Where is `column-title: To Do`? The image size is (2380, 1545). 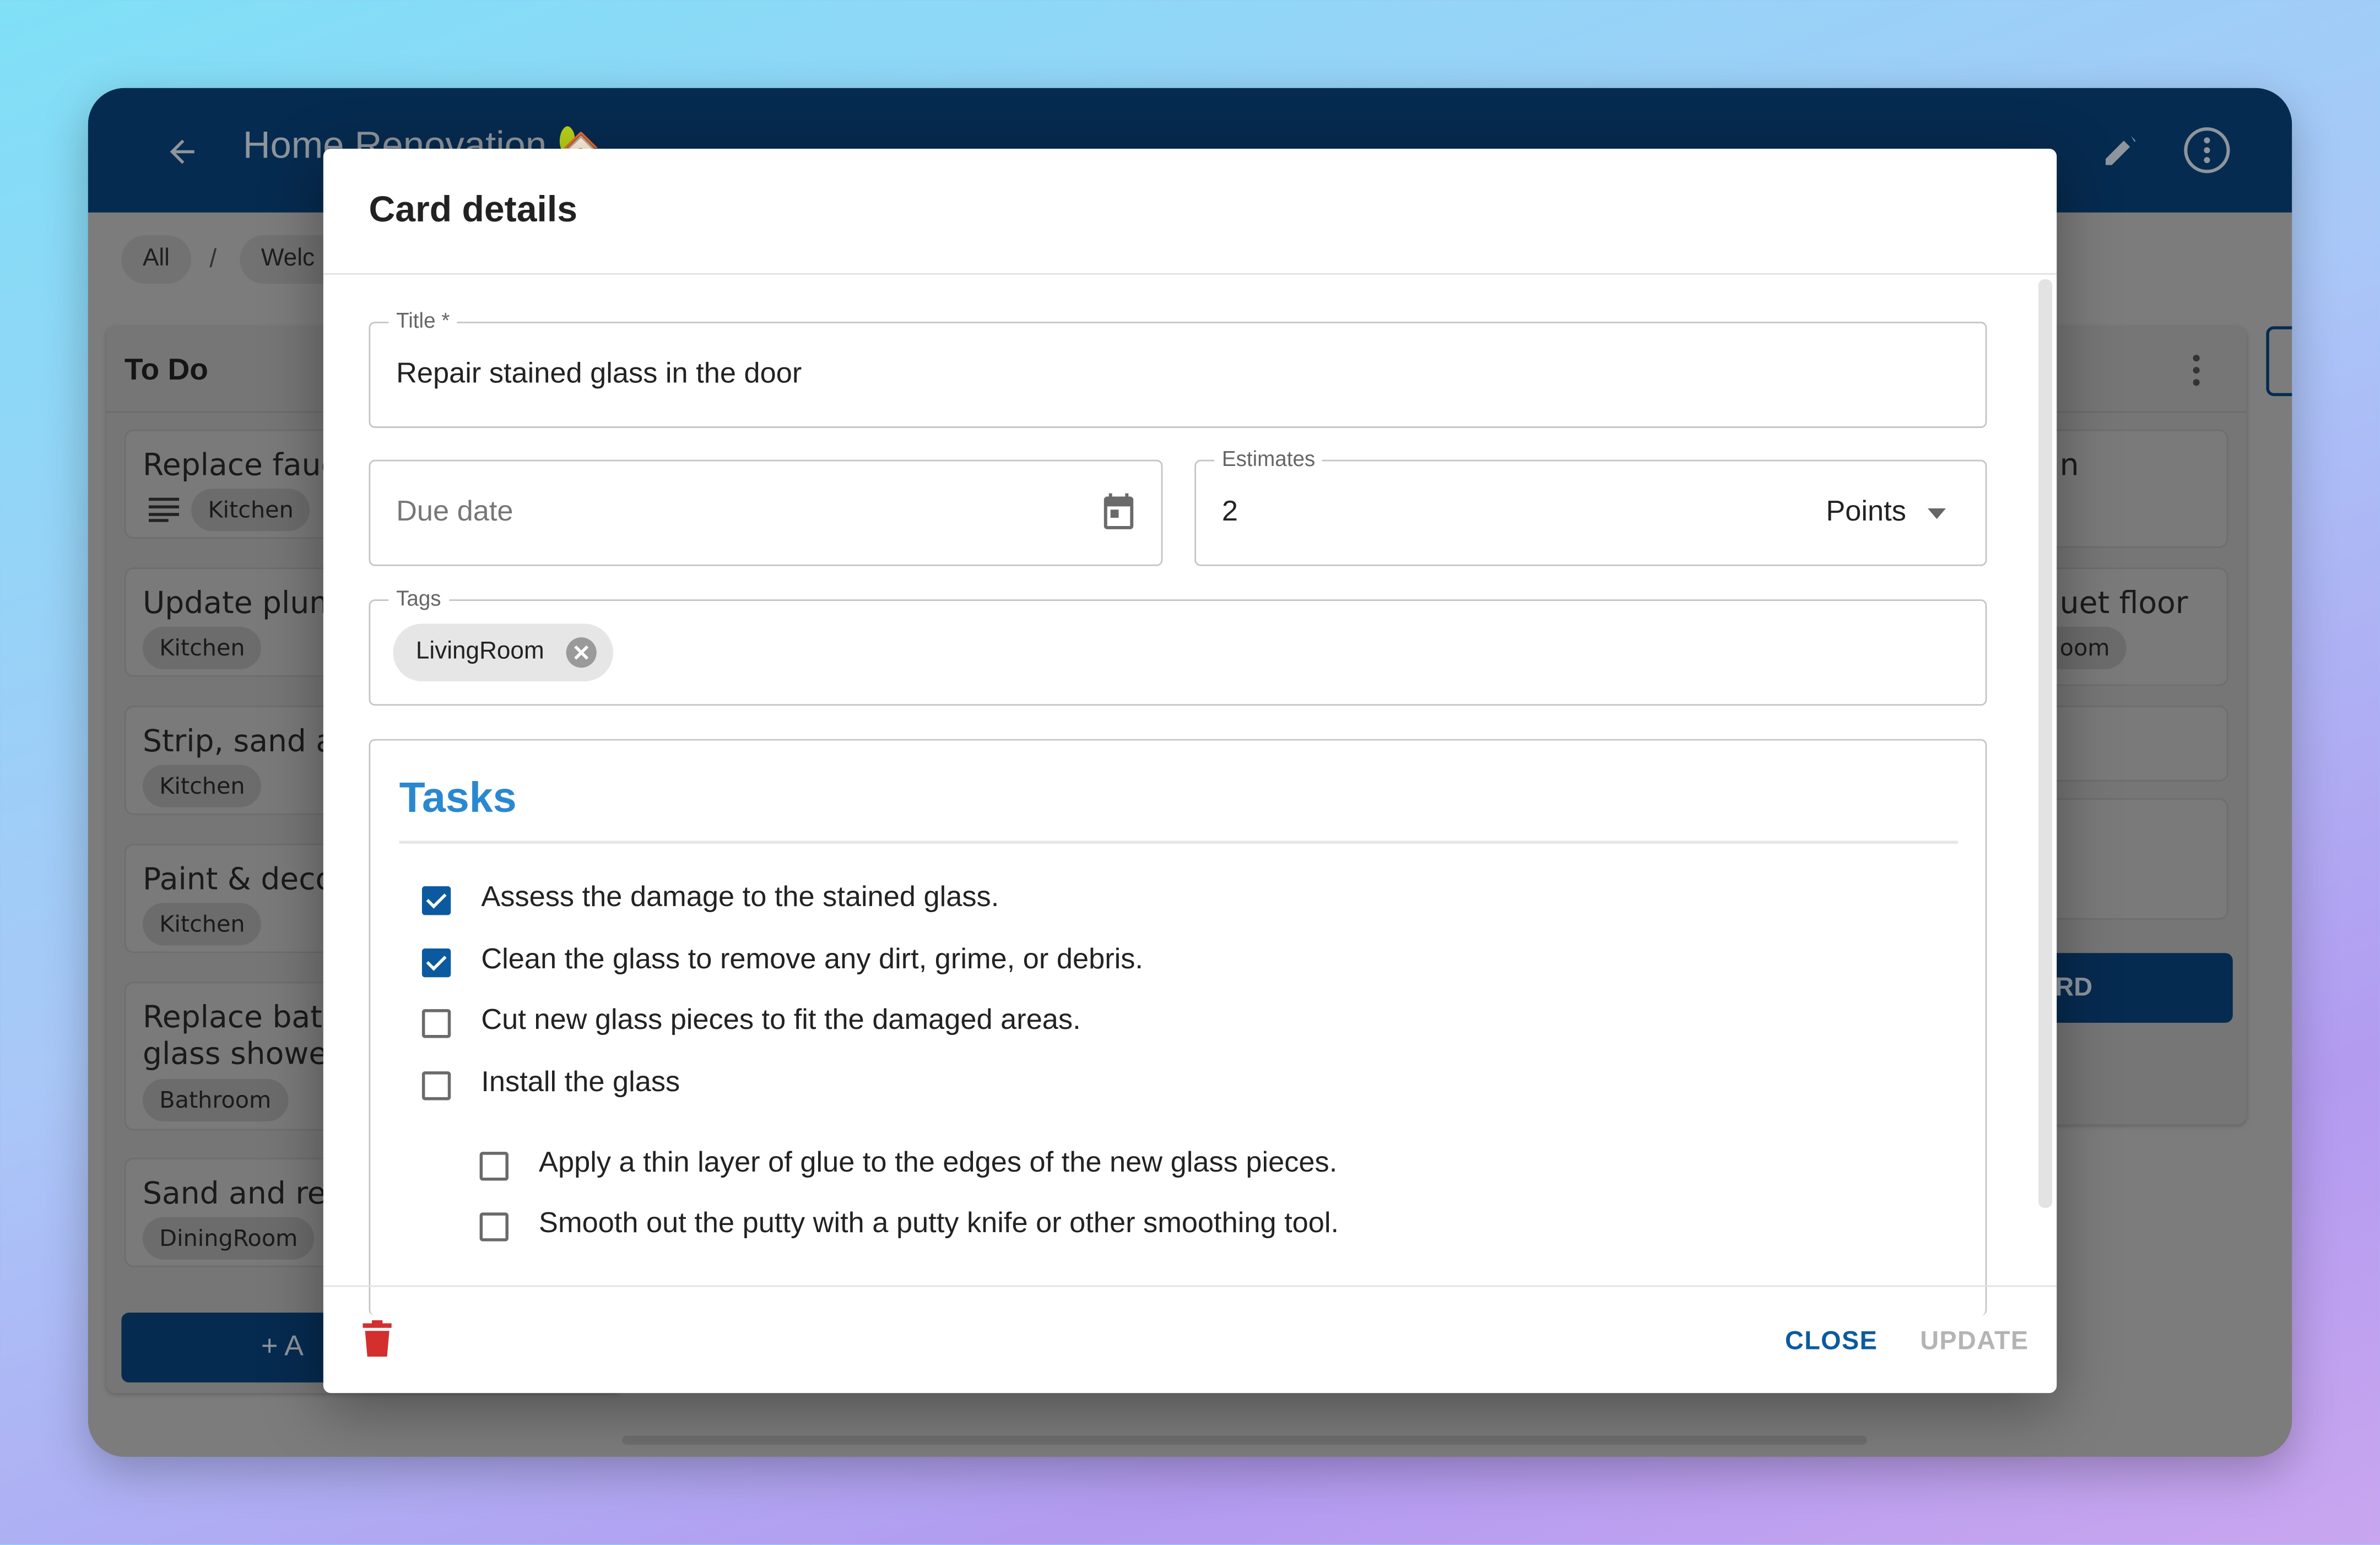
column-title: To Do is located at coordinates (166, 370).